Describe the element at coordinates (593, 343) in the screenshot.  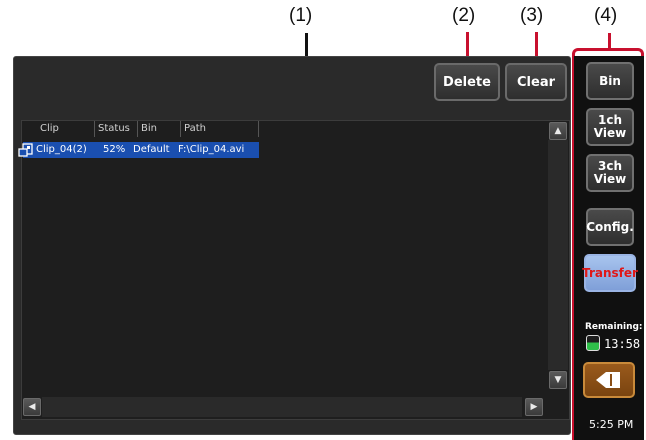
I see `disk-remaining-icon` at that location.